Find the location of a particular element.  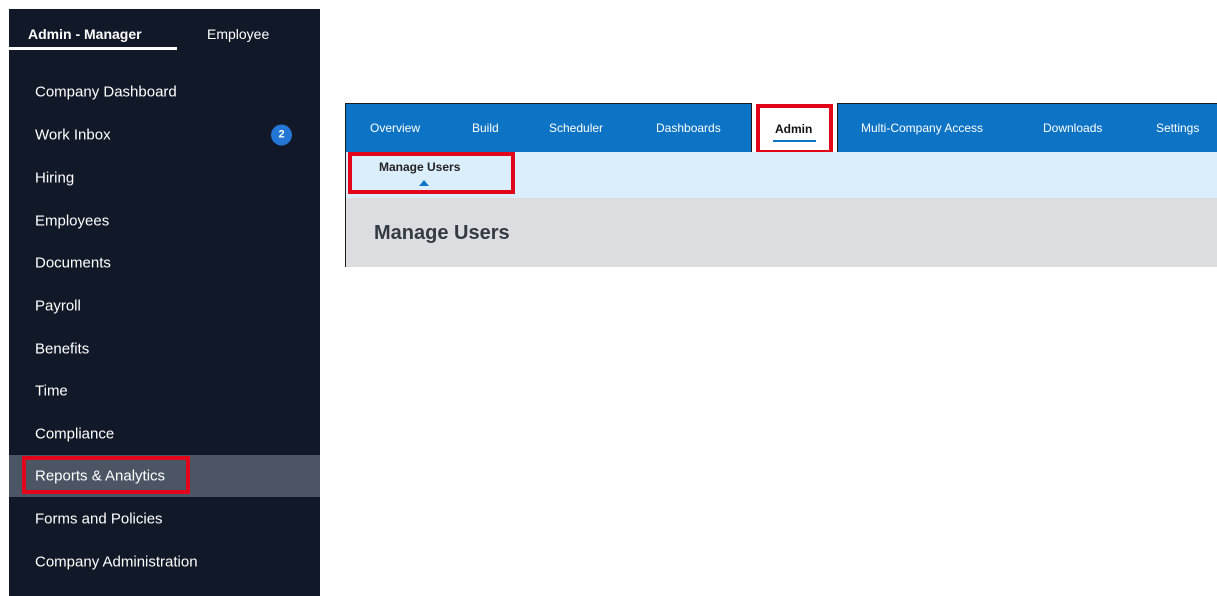

tab-downloads: Downloads is located at coordinates (1072, 128).